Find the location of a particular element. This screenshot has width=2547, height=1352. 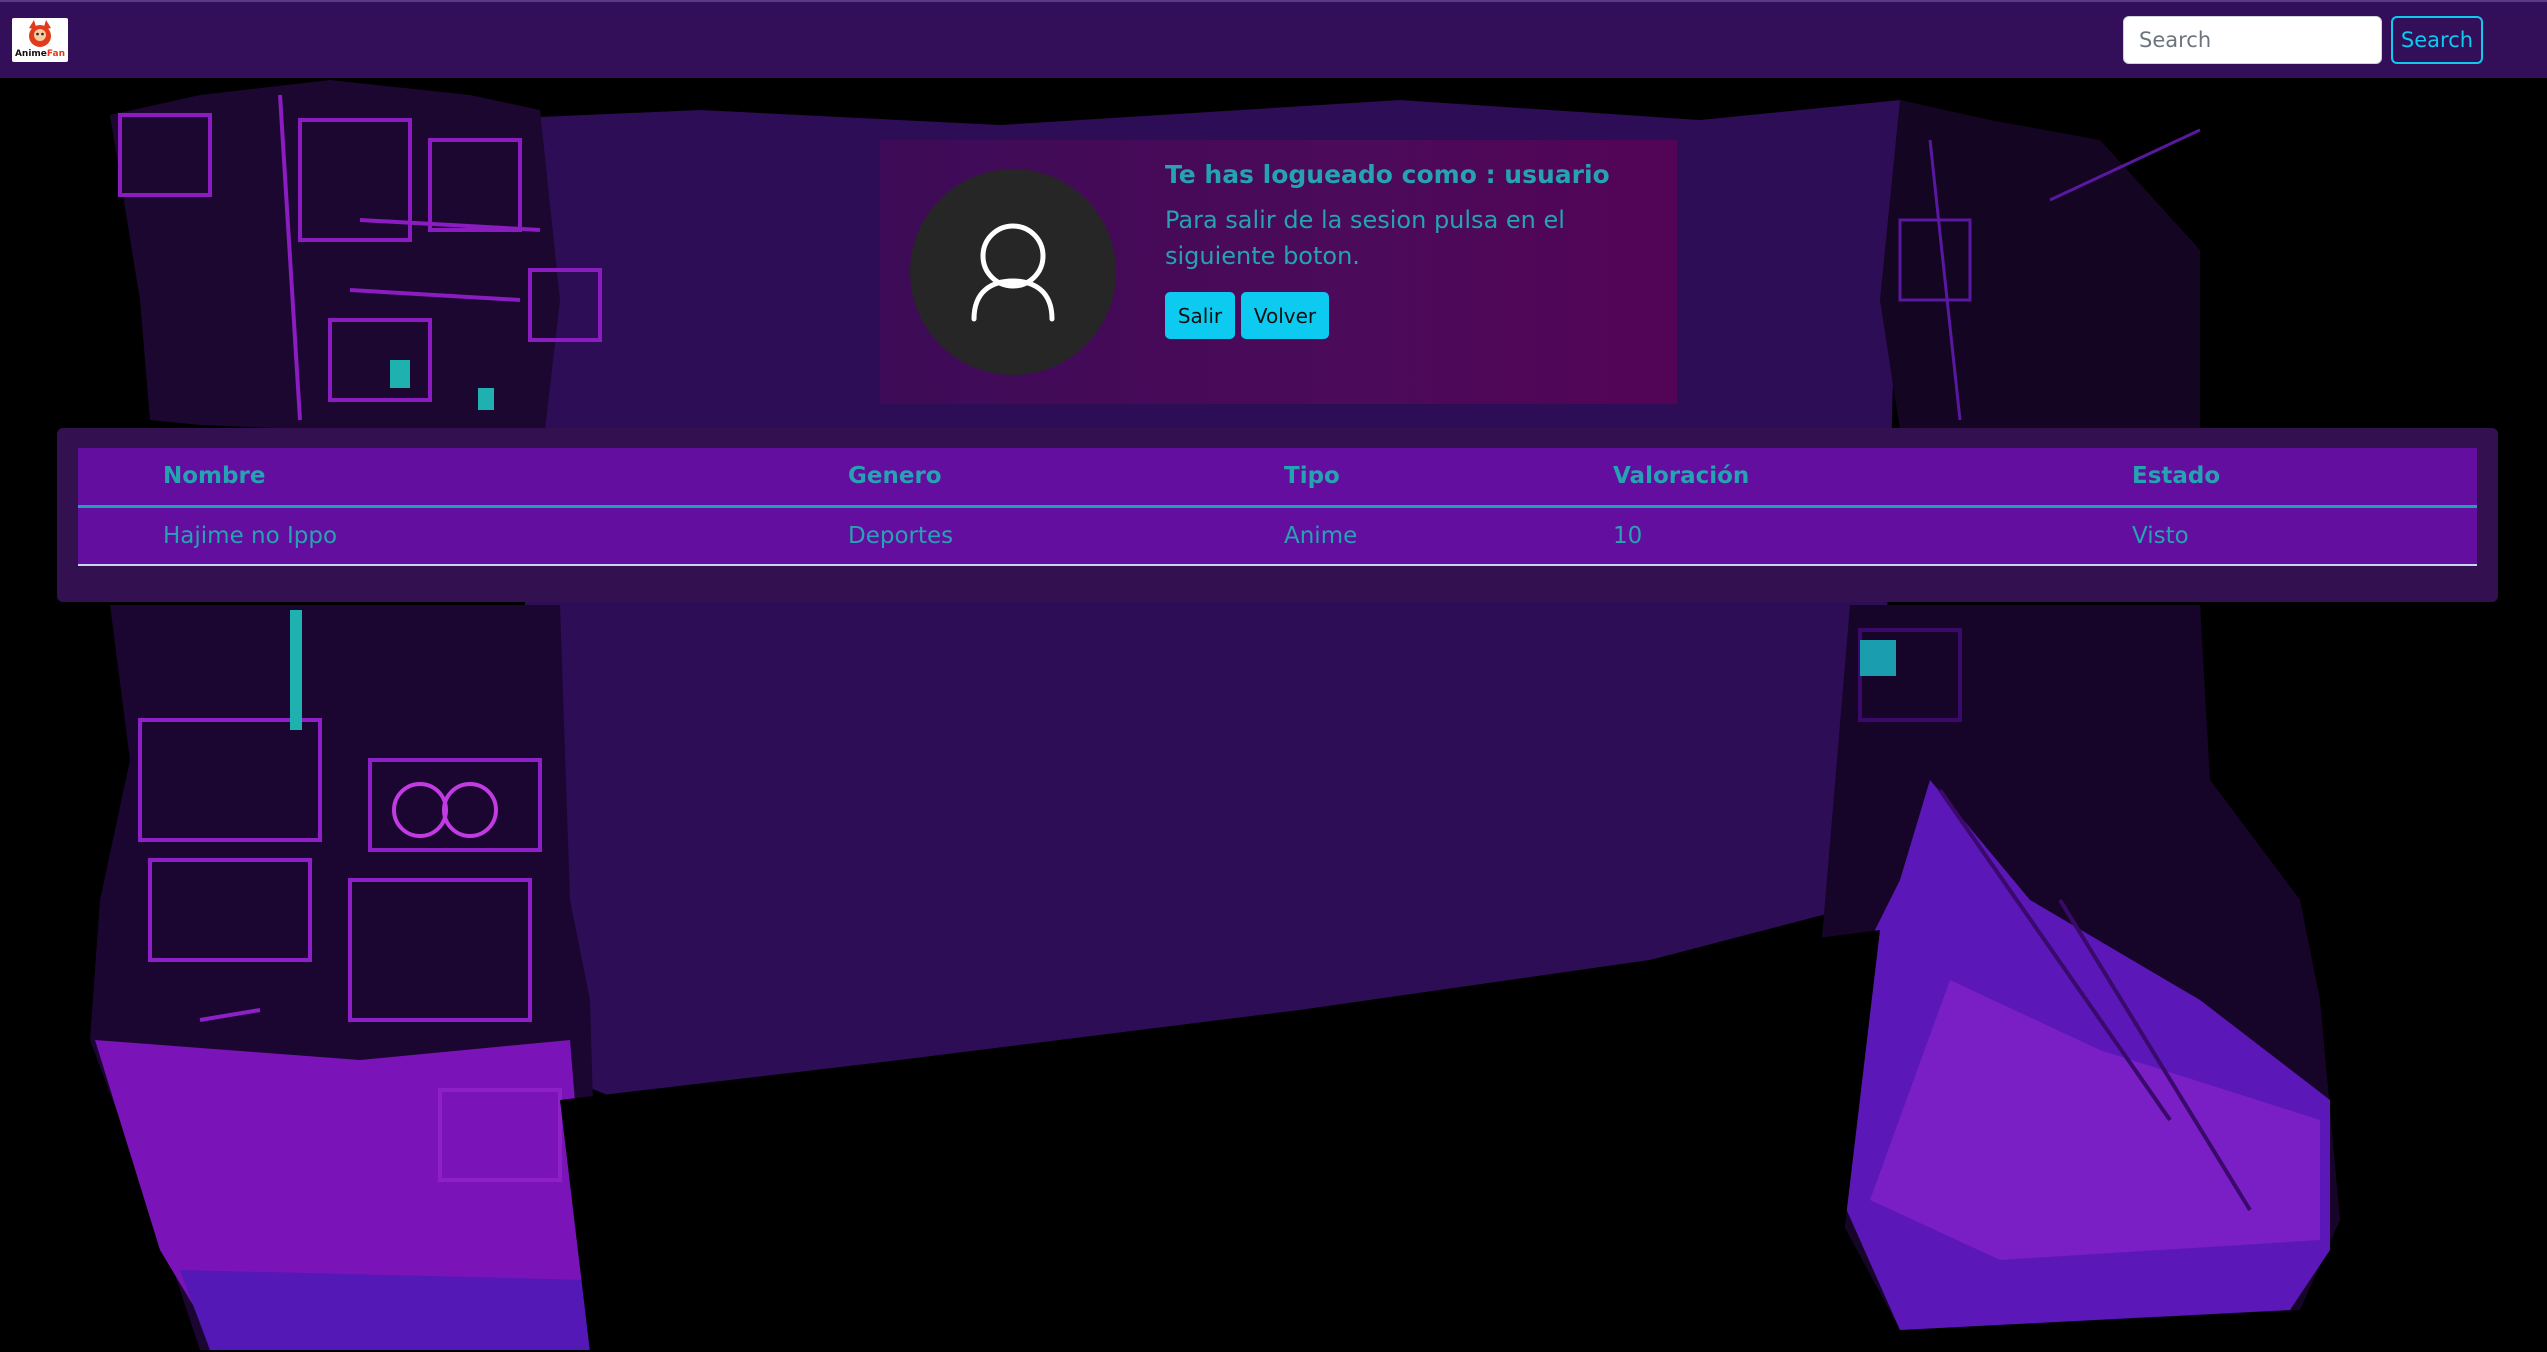

column-header-tipo: Tipo is located at coordinates (1312, 476).